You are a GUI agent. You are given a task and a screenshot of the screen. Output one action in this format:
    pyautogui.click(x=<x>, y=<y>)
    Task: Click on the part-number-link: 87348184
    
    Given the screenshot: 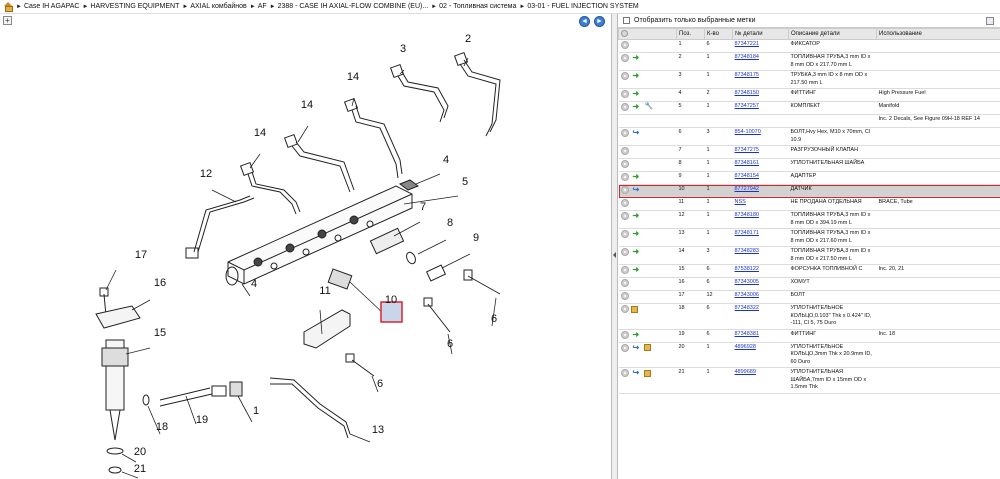 What is the action you would take?
    pyautogui.click(x=747, y=57)
    